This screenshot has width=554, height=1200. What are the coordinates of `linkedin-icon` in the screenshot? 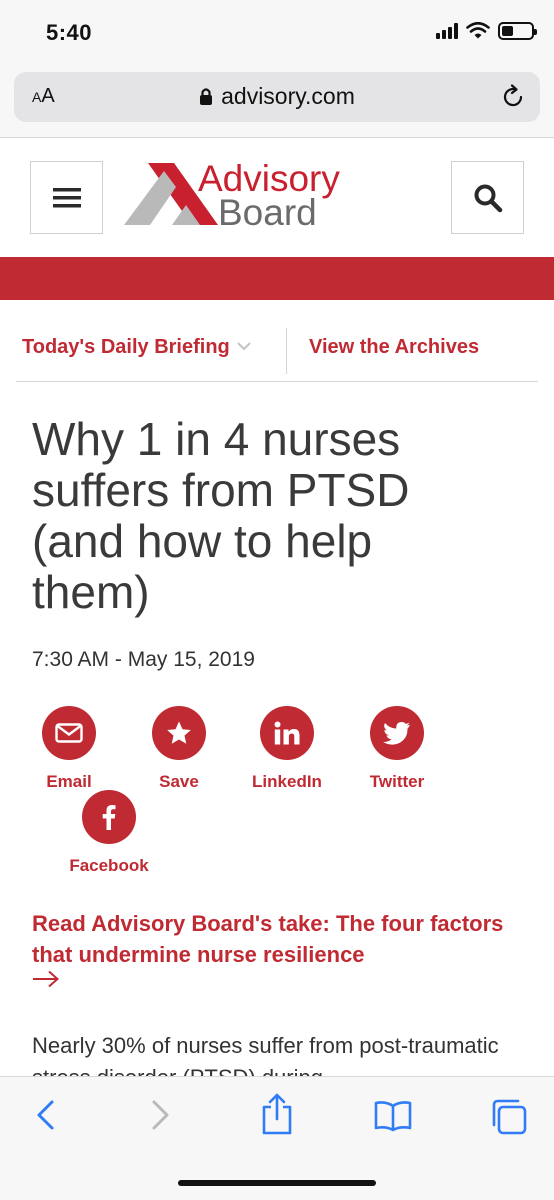 It's located at (287, 733).